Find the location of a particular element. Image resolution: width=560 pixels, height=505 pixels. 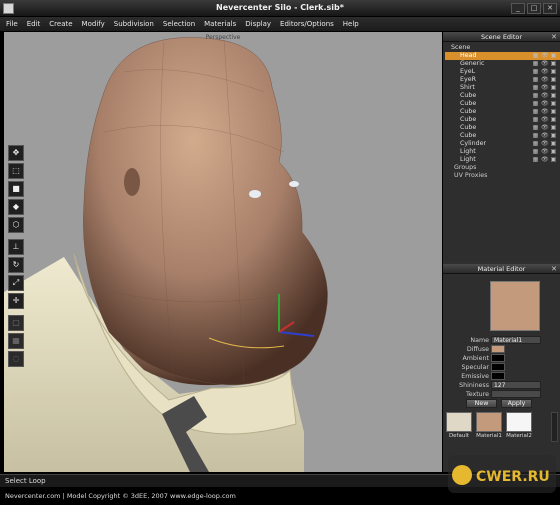

shininess-field: 127 is located at coordinates (516, 385).